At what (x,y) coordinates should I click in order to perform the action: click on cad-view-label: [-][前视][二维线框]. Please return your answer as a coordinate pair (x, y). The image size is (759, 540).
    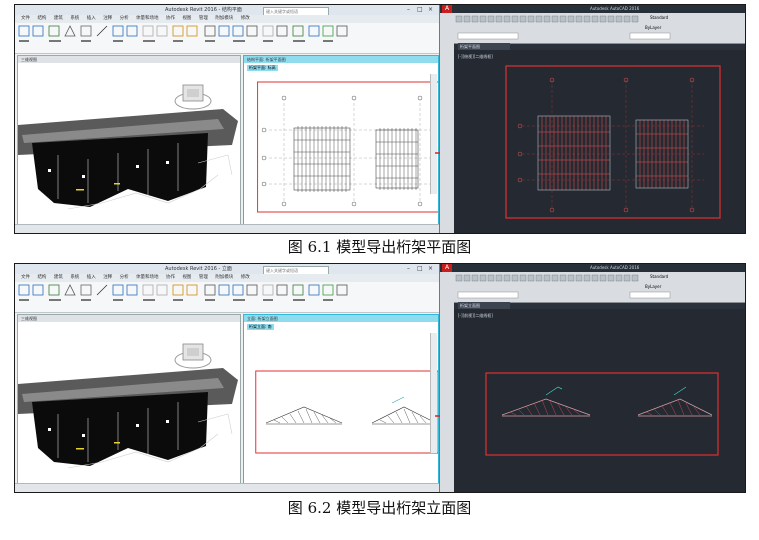
    Looking at the image, I should click on (475, 316).